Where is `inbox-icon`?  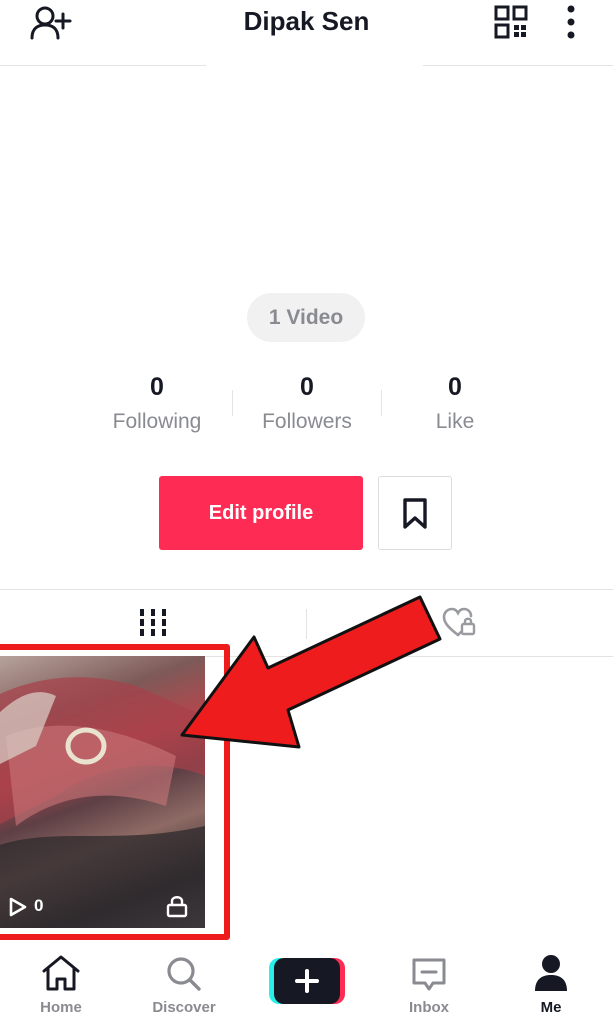 inbox-icon is located at coordinates (429, 974).